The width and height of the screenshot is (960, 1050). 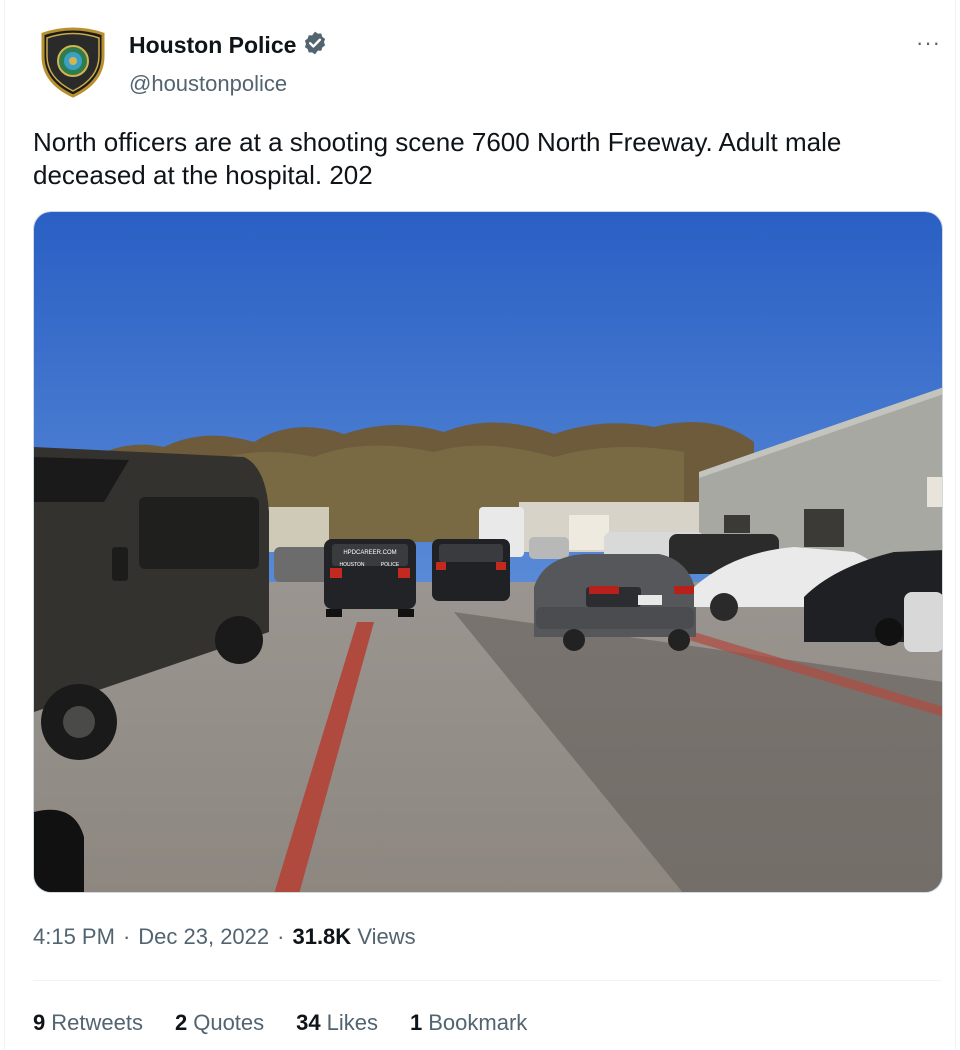 What do you see at coordinates (203, 175) in the screenshot?
I see `tweet-text-line-2: deceased at the hospital. 202` at bounding box center [203, 175].